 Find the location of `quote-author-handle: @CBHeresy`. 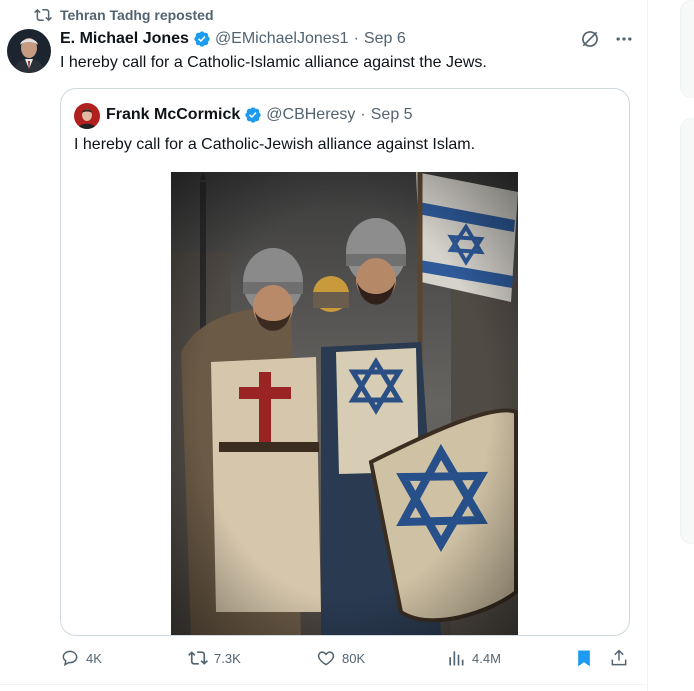

quote-author-handle: @CBHeresy is located at coordinates (310, 115).